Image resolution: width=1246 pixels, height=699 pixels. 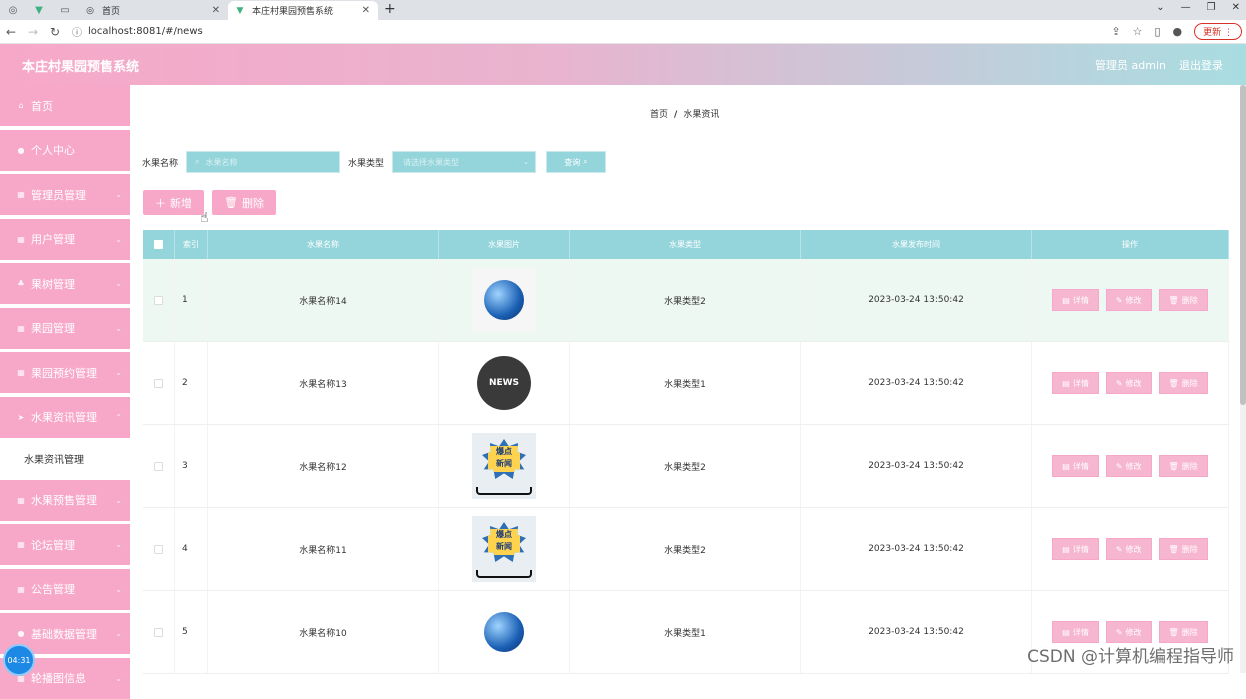 I want to click on logout-link: 退出登录, so click(x=1201, y=65).